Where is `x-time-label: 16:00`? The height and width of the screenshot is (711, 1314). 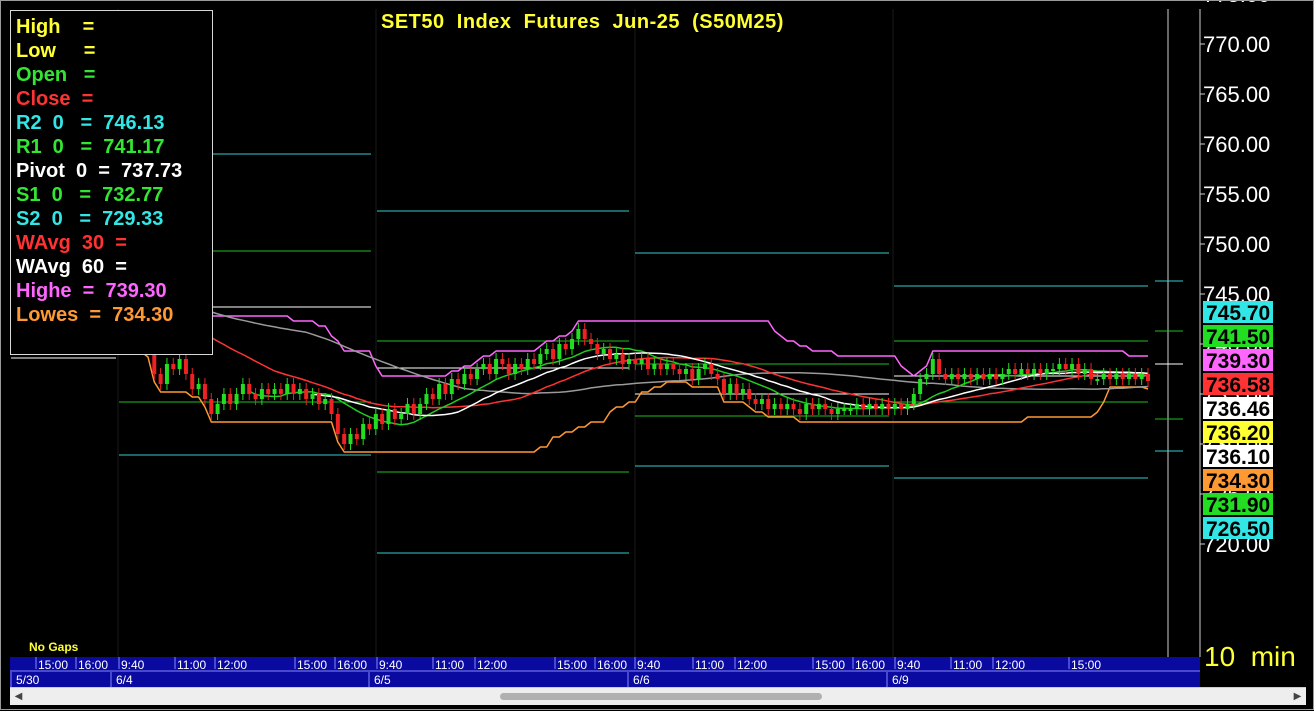 x-time-label: 16:00 is located at coordinates (612, 665).